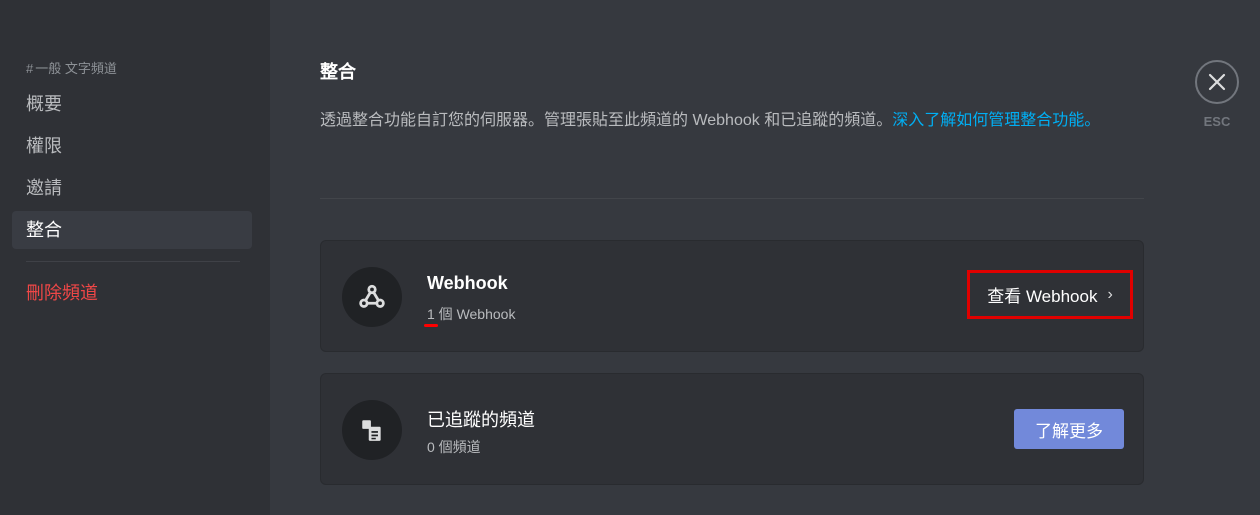  What do you see at coordinates (1069, 429) in the screenshot?
I see `learn-more-button: 了解更多` at bounding box center [1069, 429].